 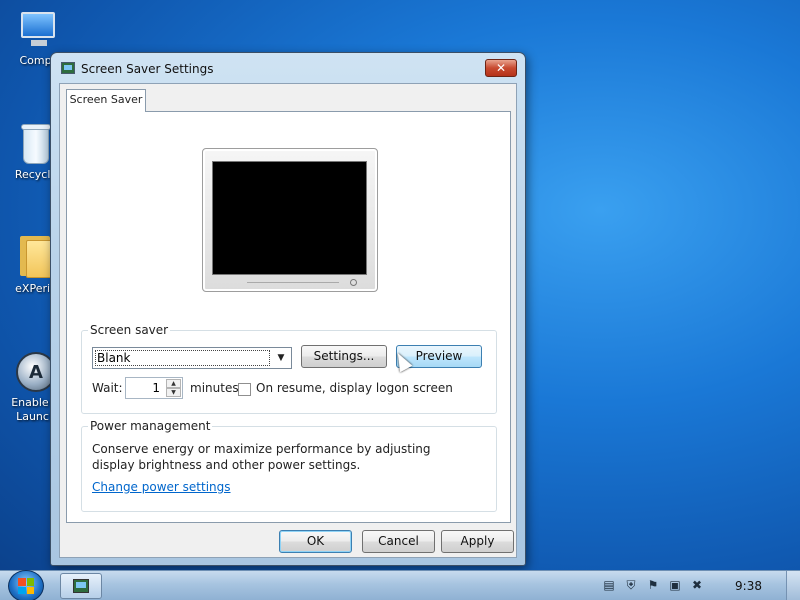 What do you see at coordinates (36, 143) in the screenshot?
I see `recycle-bin-icon` at bounding box center [36, 143].